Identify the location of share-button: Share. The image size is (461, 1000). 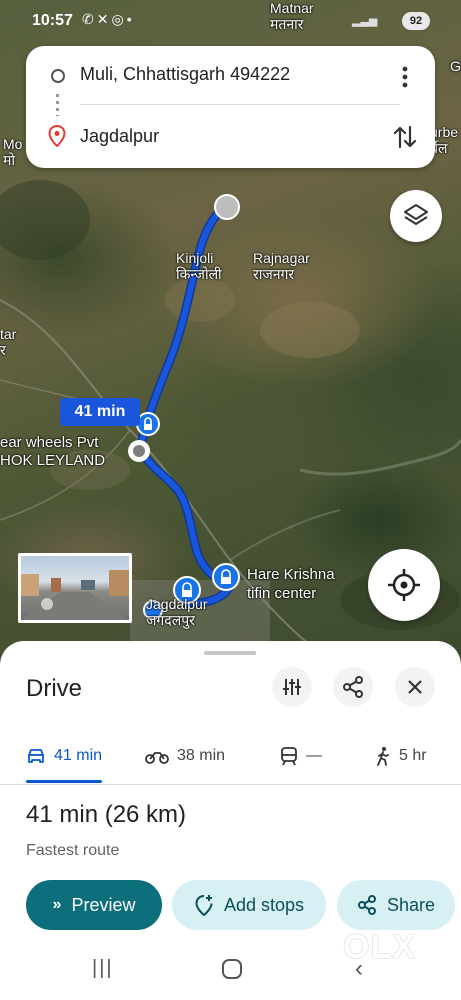
(396, 905).